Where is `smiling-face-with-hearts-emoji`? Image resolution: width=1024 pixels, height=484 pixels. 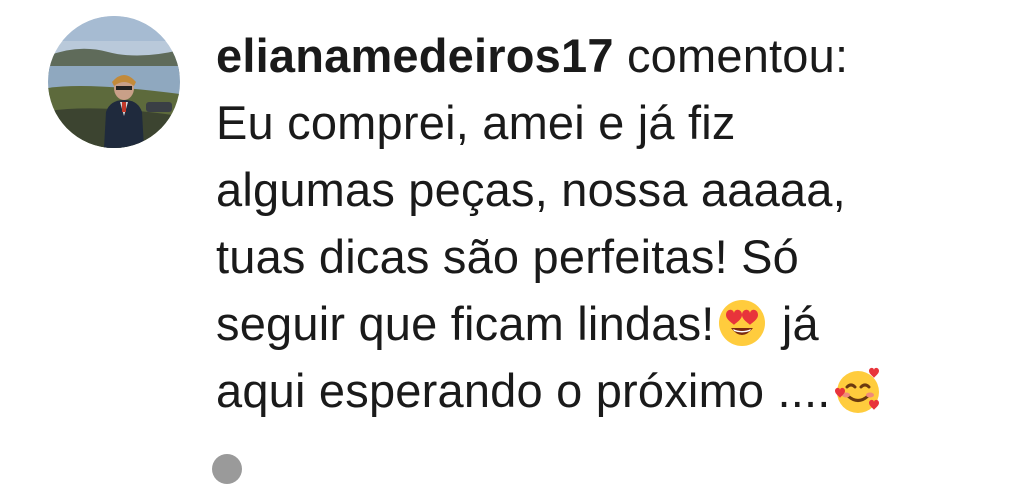 smiling-face-with-hearts-emoji is located at coordinates (858, 390).